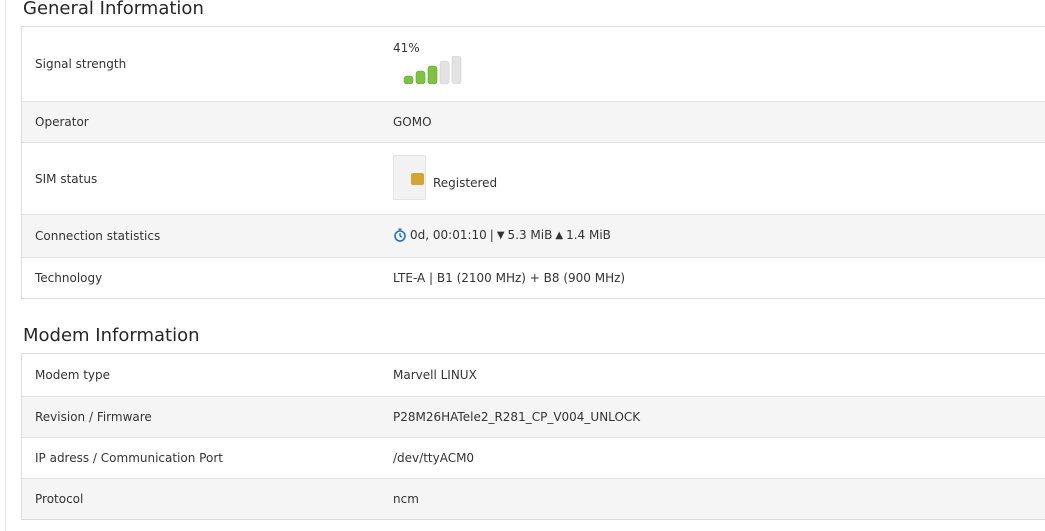  I want to click on upload-arrow-icon: ▲, so click(559, 235).